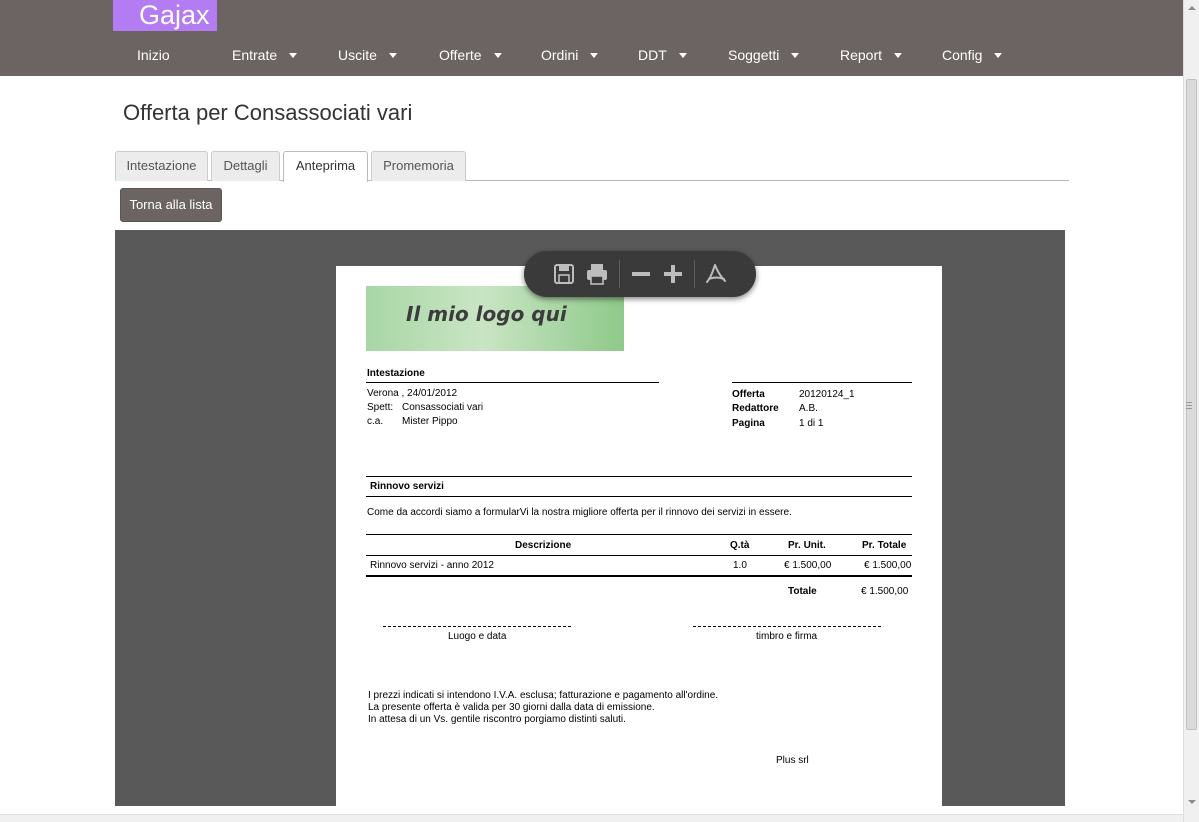  I want to click on nav-item-label: Offerte, so click(460, 55).